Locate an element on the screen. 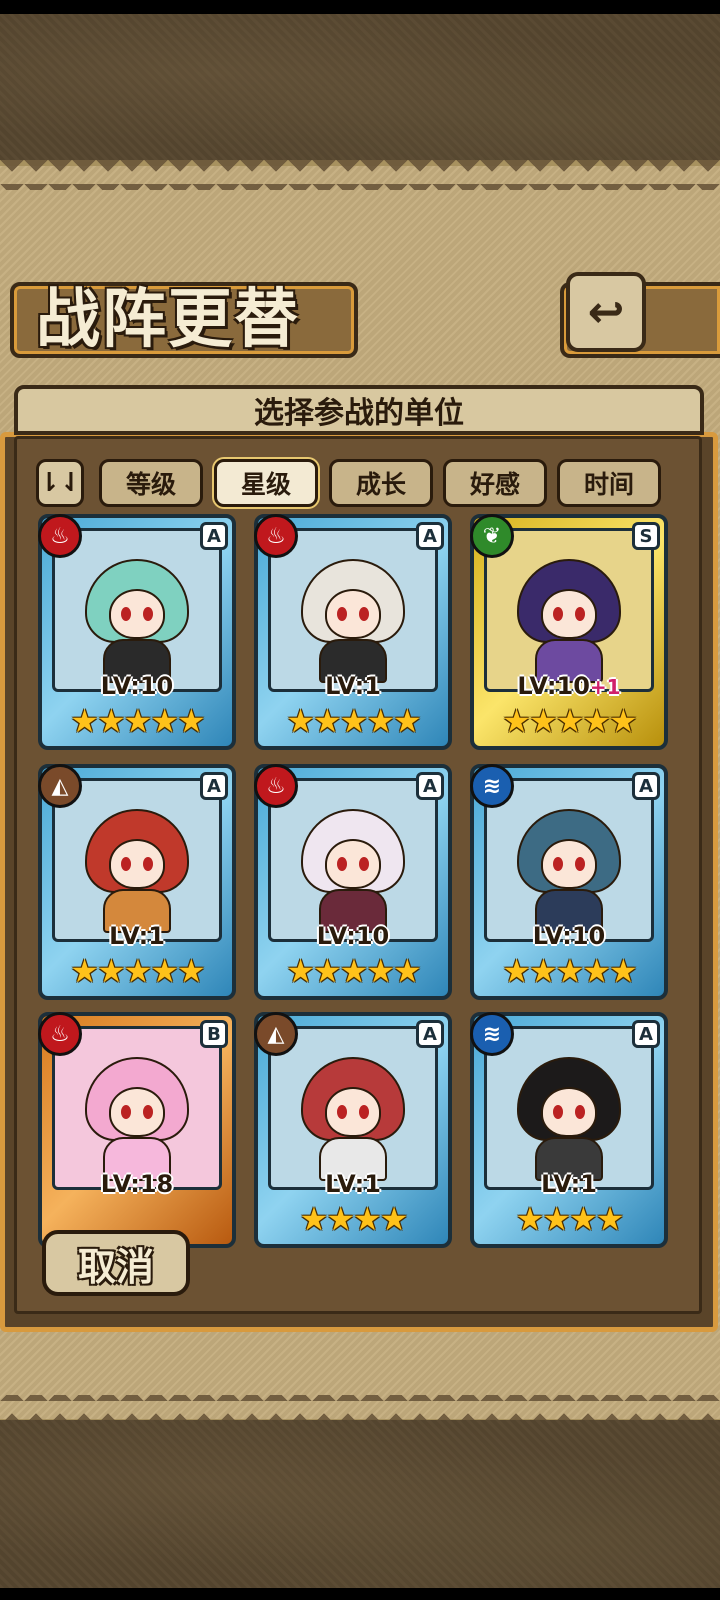 The width and height of the screenshot is (720, 1600). tab-affection: 好感 is located at coordinates (495, 483).